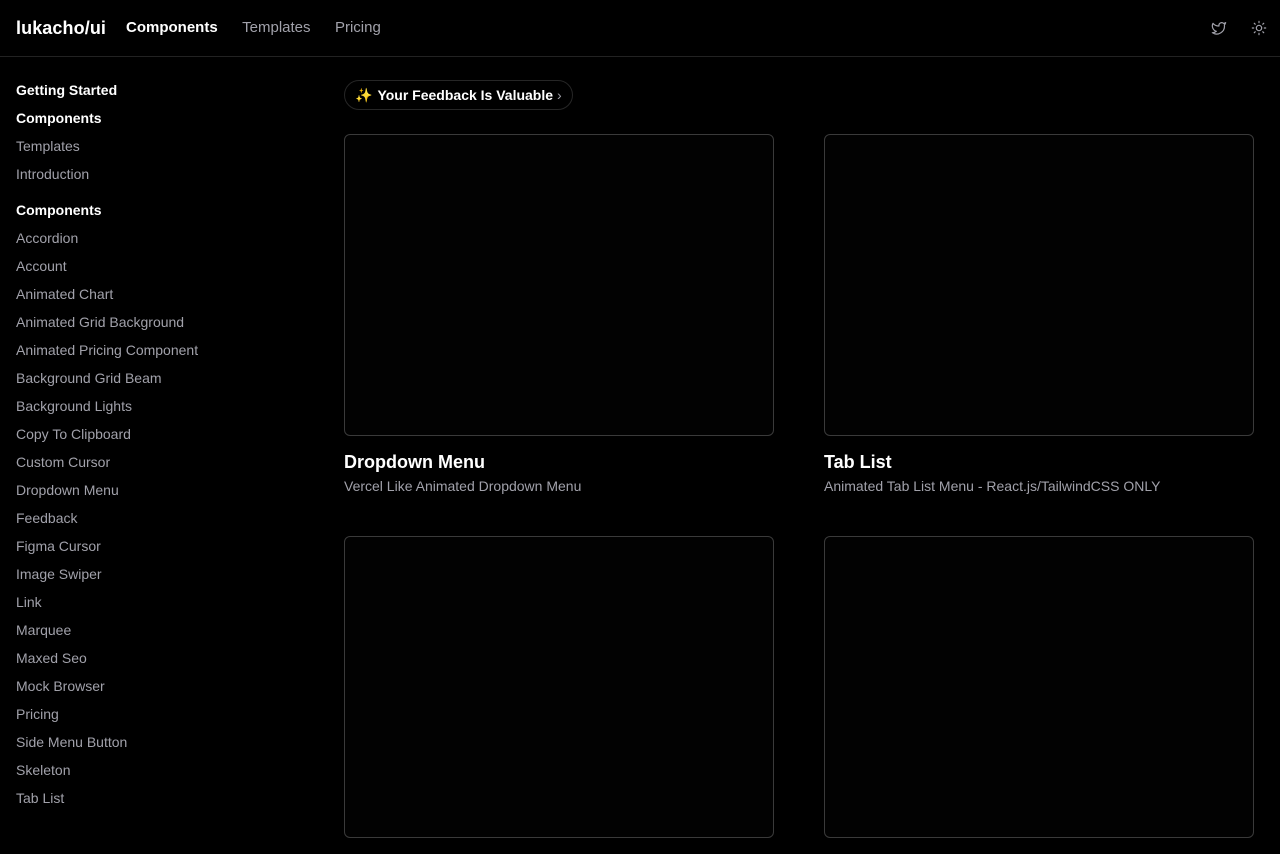 Image resolution: width=1280 pixels, height=854 pixels. I want to click on brand-logo: lukacho/ui, so click(61, 28).